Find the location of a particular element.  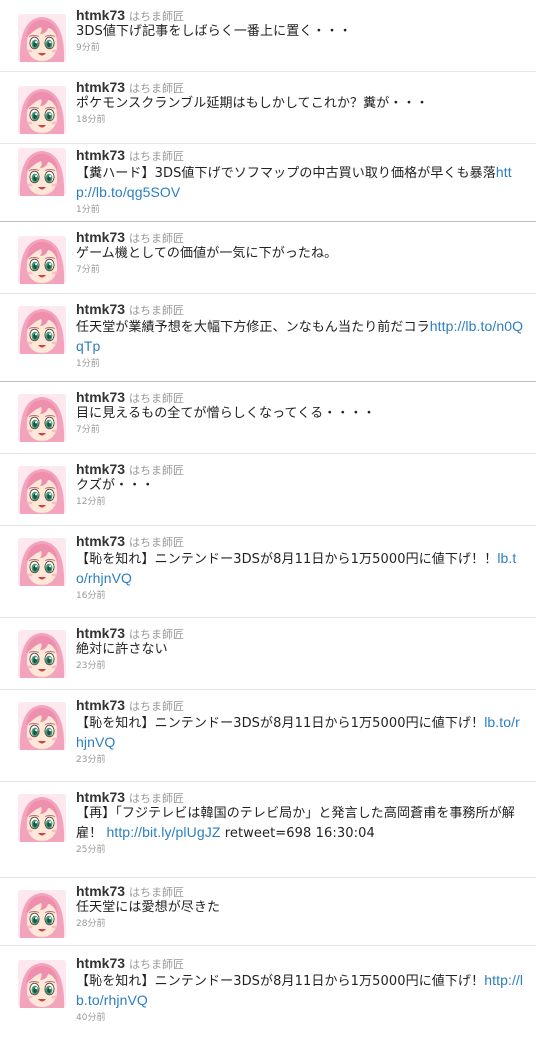

tweet-body: 目に見えるもの全てが憎らしくなってくる・・・・ is located at coordinates (226, 413).